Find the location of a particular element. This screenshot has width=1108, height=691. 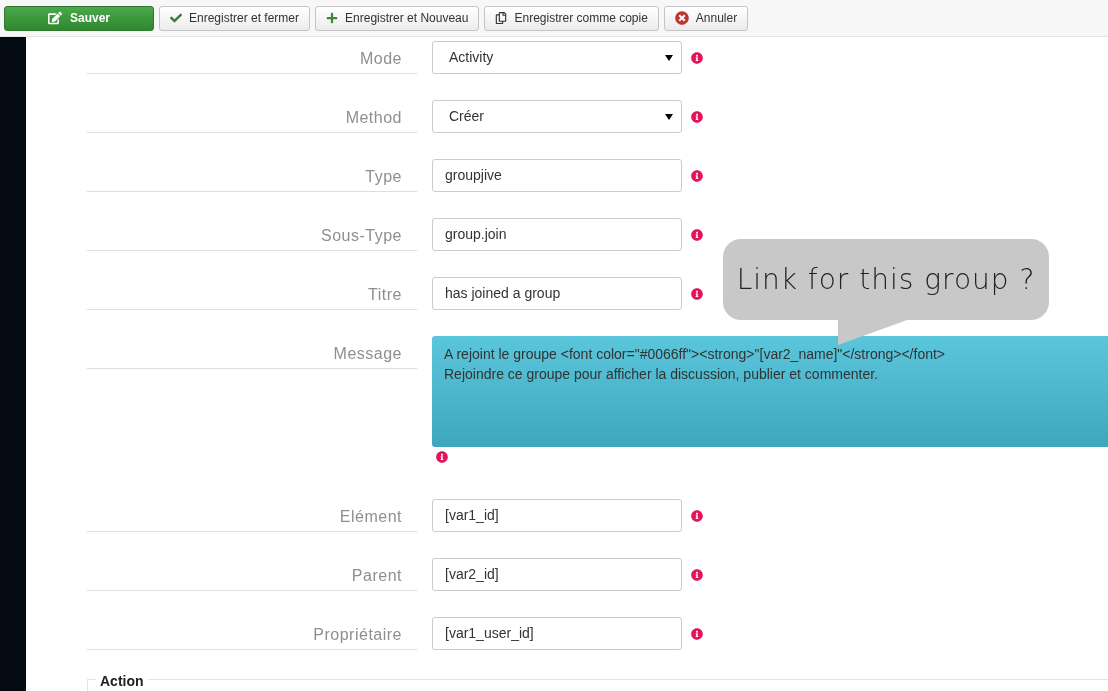

check-icon is located at coordinates (176, 18).